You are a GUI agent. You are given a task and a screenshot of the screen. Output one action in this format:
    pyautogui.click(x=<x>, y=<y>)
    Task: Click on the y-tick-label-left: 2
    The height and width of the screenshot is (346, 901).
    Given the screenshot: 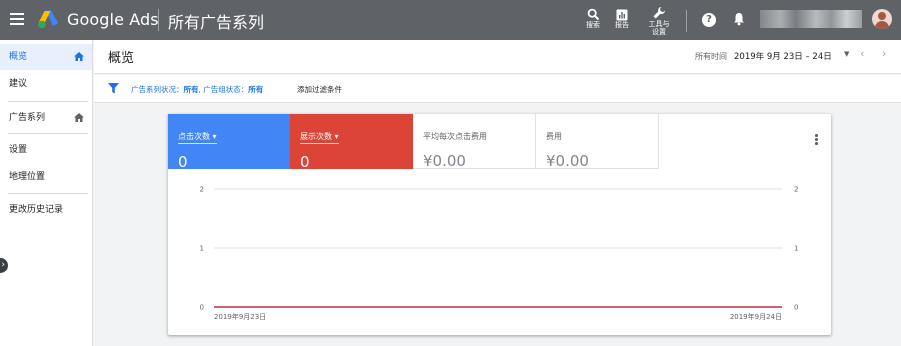 What is the action you would take?
    pyautogui.click(x=202, y=190)
    